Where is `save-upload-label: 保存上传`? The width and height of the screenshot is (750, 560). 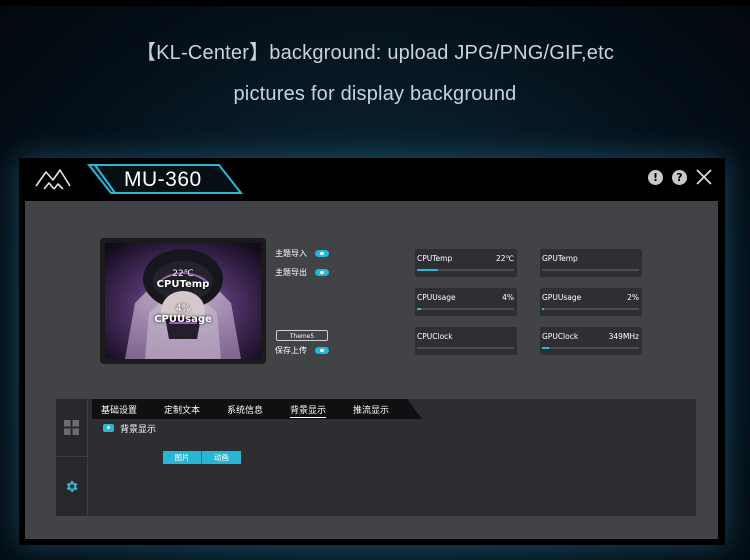 save-upload-label: 保存上传 is located at coordinates (291, 350).